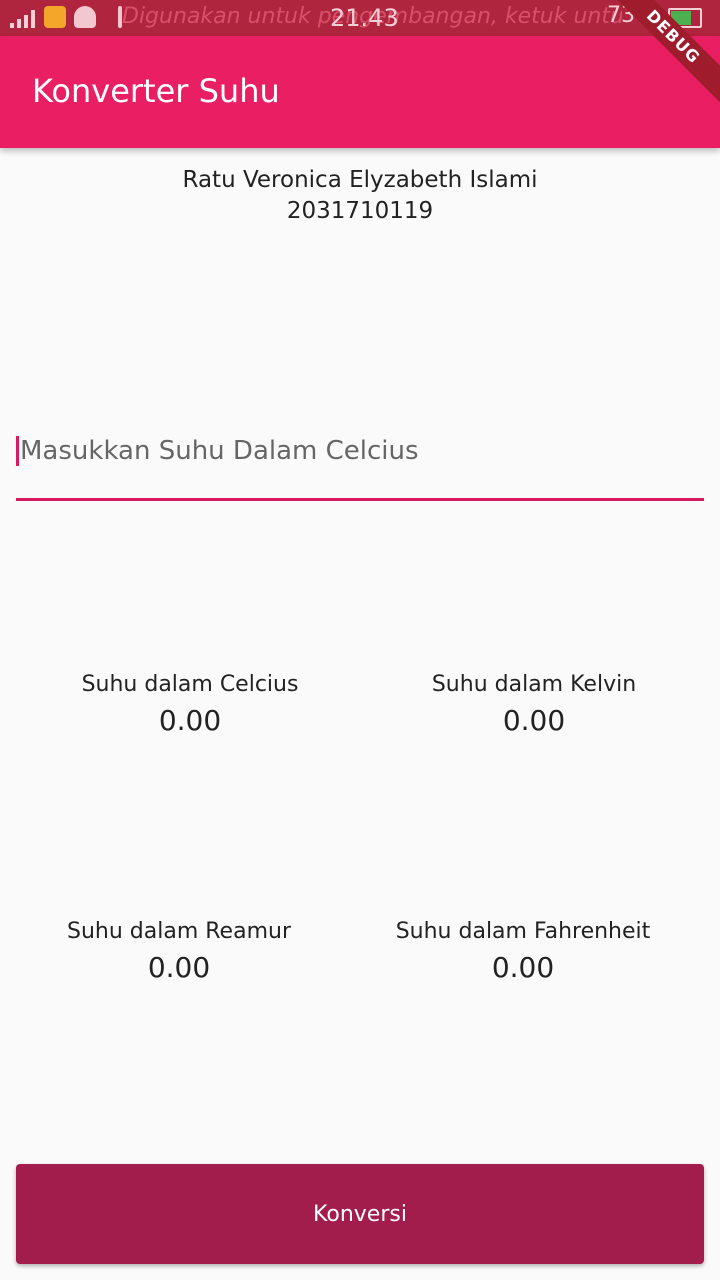  What do you see at coordinates (364, 18) in the screenshot?
I see `clock: 21.43` at bounding box center [364, 18].